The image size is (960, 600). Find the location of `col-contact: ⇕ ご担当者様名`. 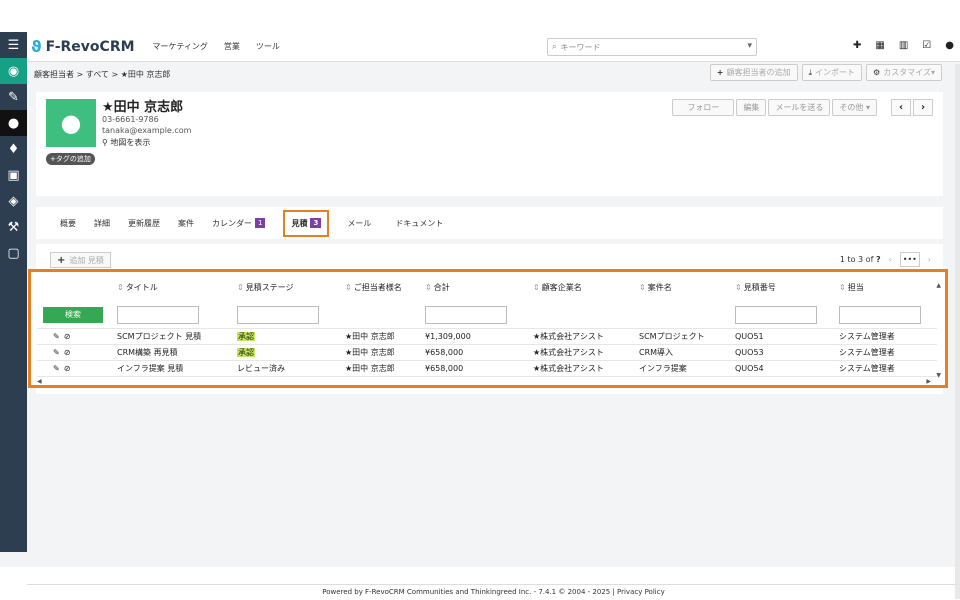

col-contact: ⇕ ご担当者様名 is located at coordinates (385, 287).